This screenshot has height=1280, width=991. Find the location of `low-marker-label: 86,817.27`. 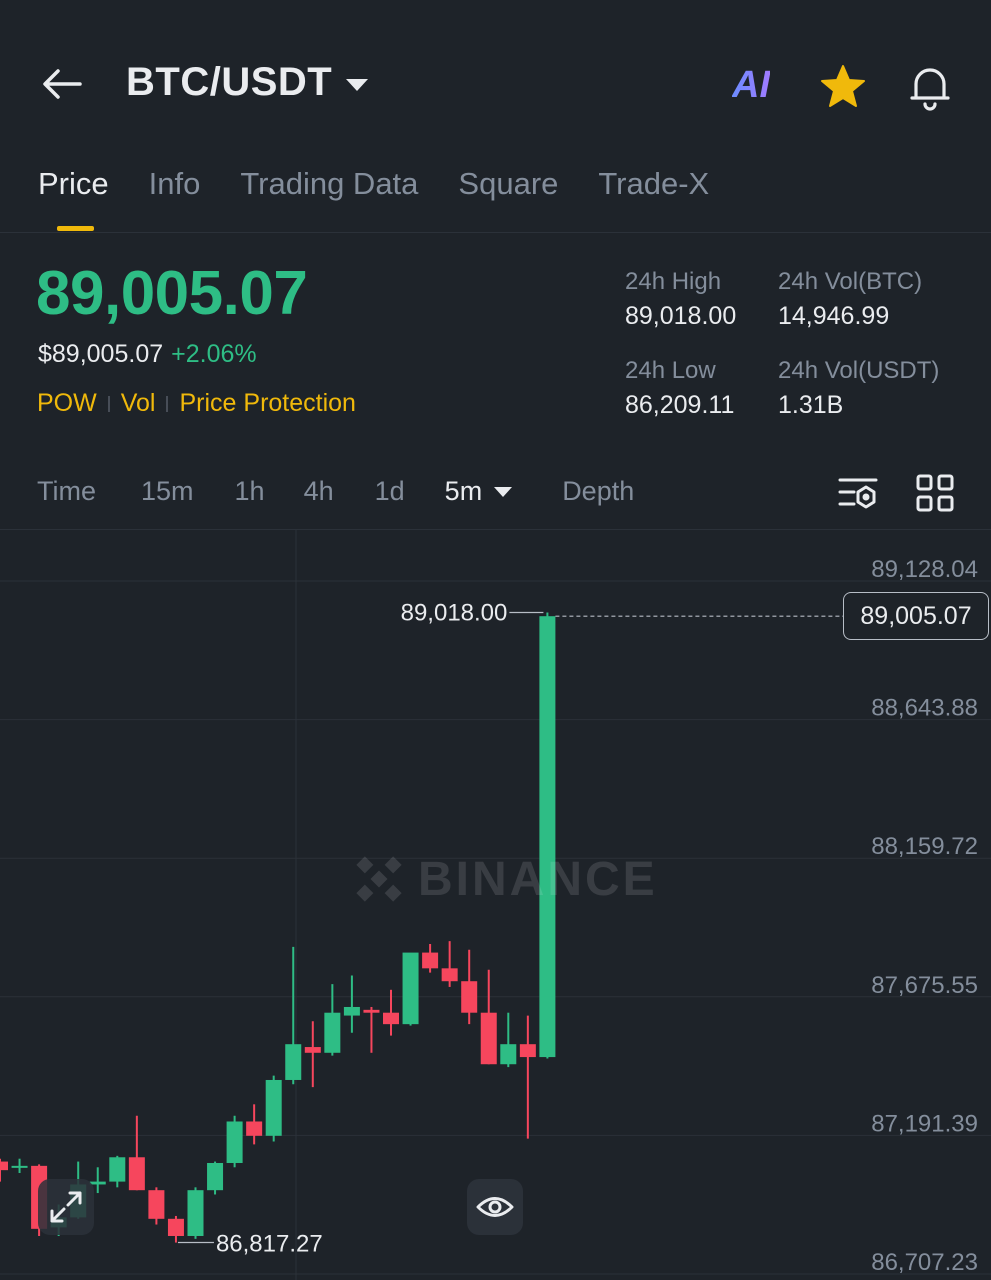

low-marker-label: 86,817.27 is located at coordinates (269, 1243).